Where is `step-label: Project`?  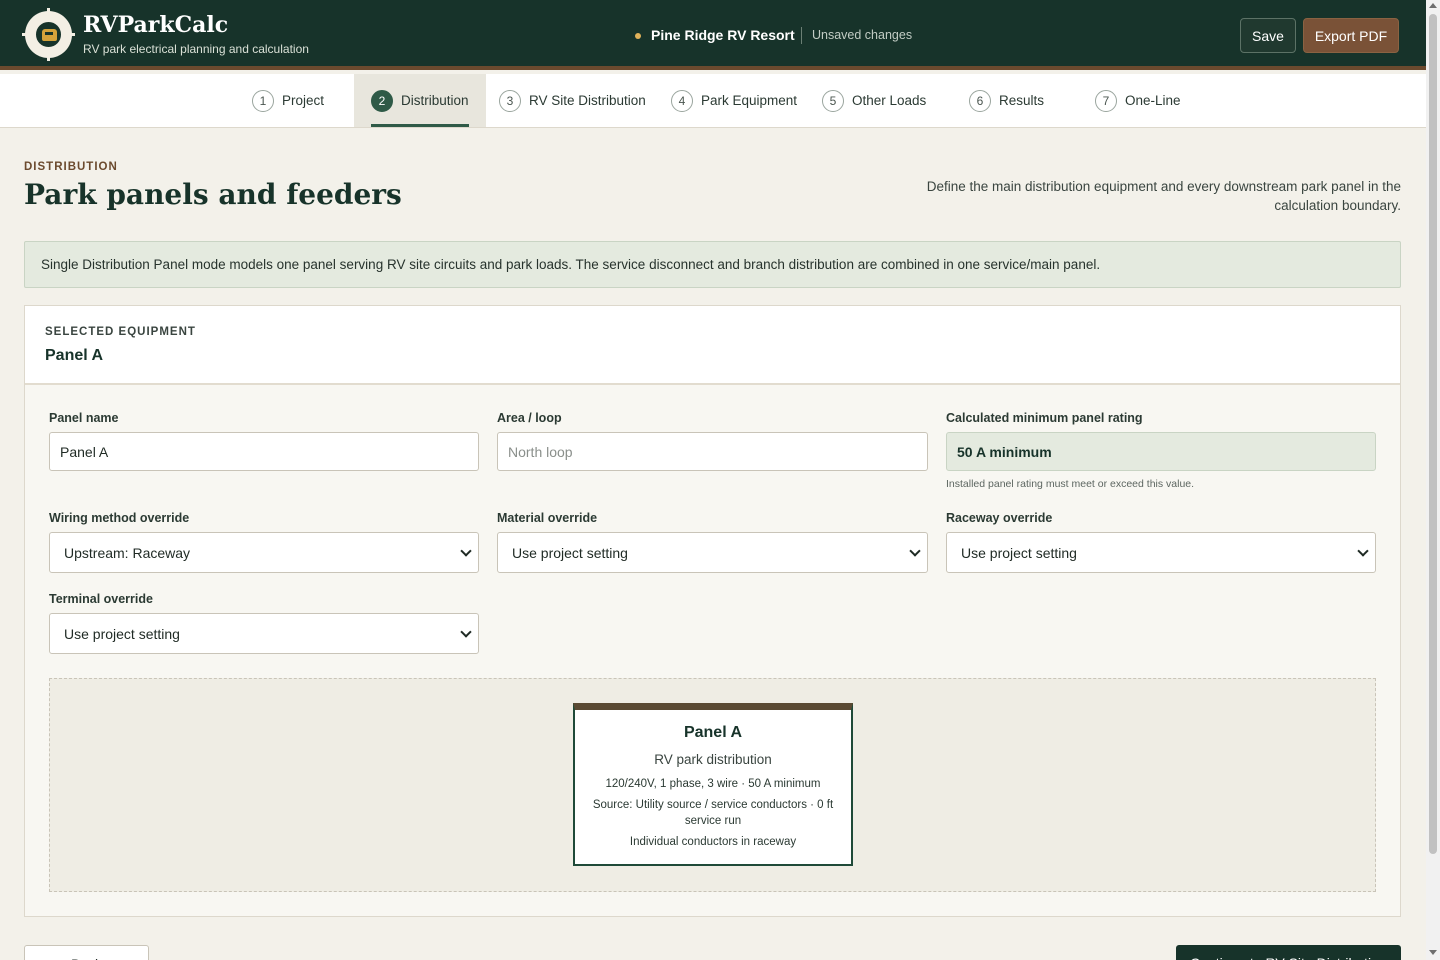
step-label: Project is located at coordinates (303, 100).